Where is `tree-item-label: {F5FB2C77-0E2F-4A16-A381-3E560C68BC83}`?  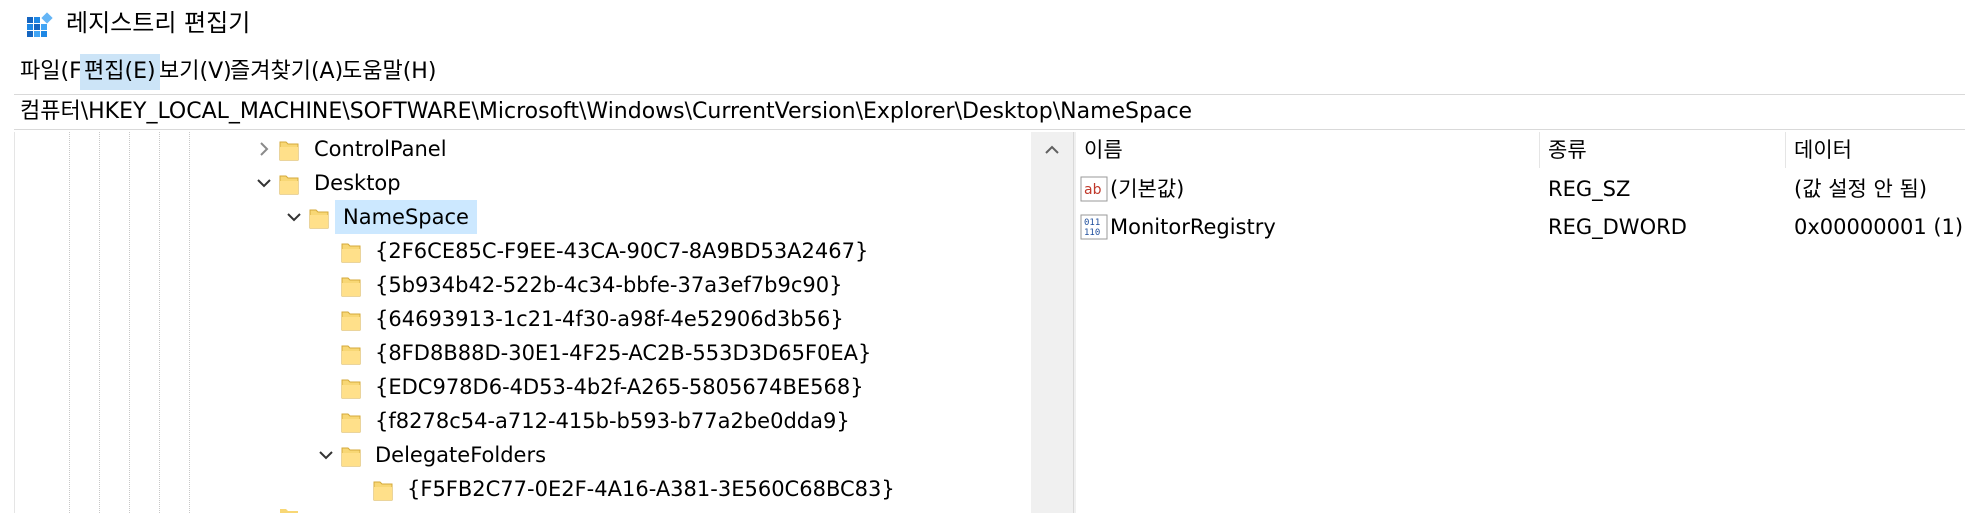 tree-item-label: {F5FB2C77-0E2F-4A16-A381-3E560C68BC83} is located at coordinates (651, 489).